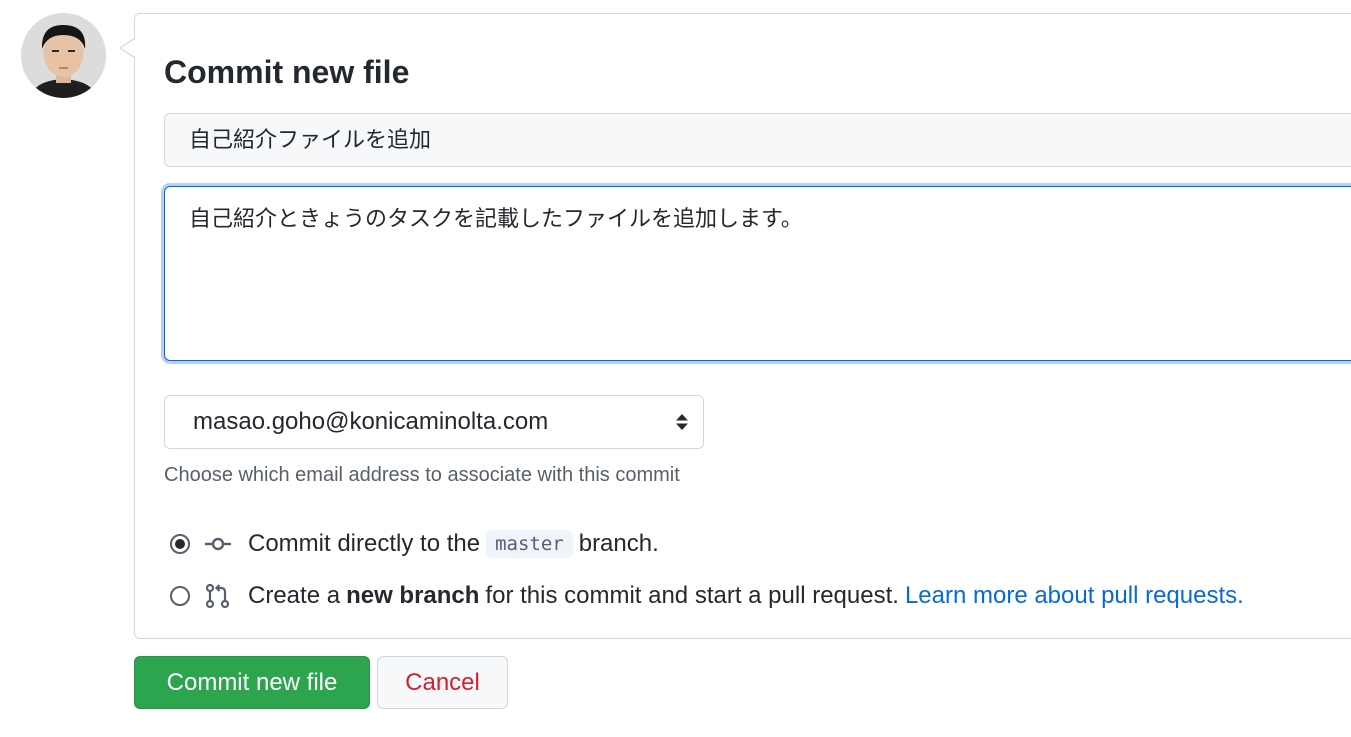 This screenshot has height=737, width=1351. Describe the element at coordinates (682, 422) in the screenshot. I see `select-arrows-icon` at that location.